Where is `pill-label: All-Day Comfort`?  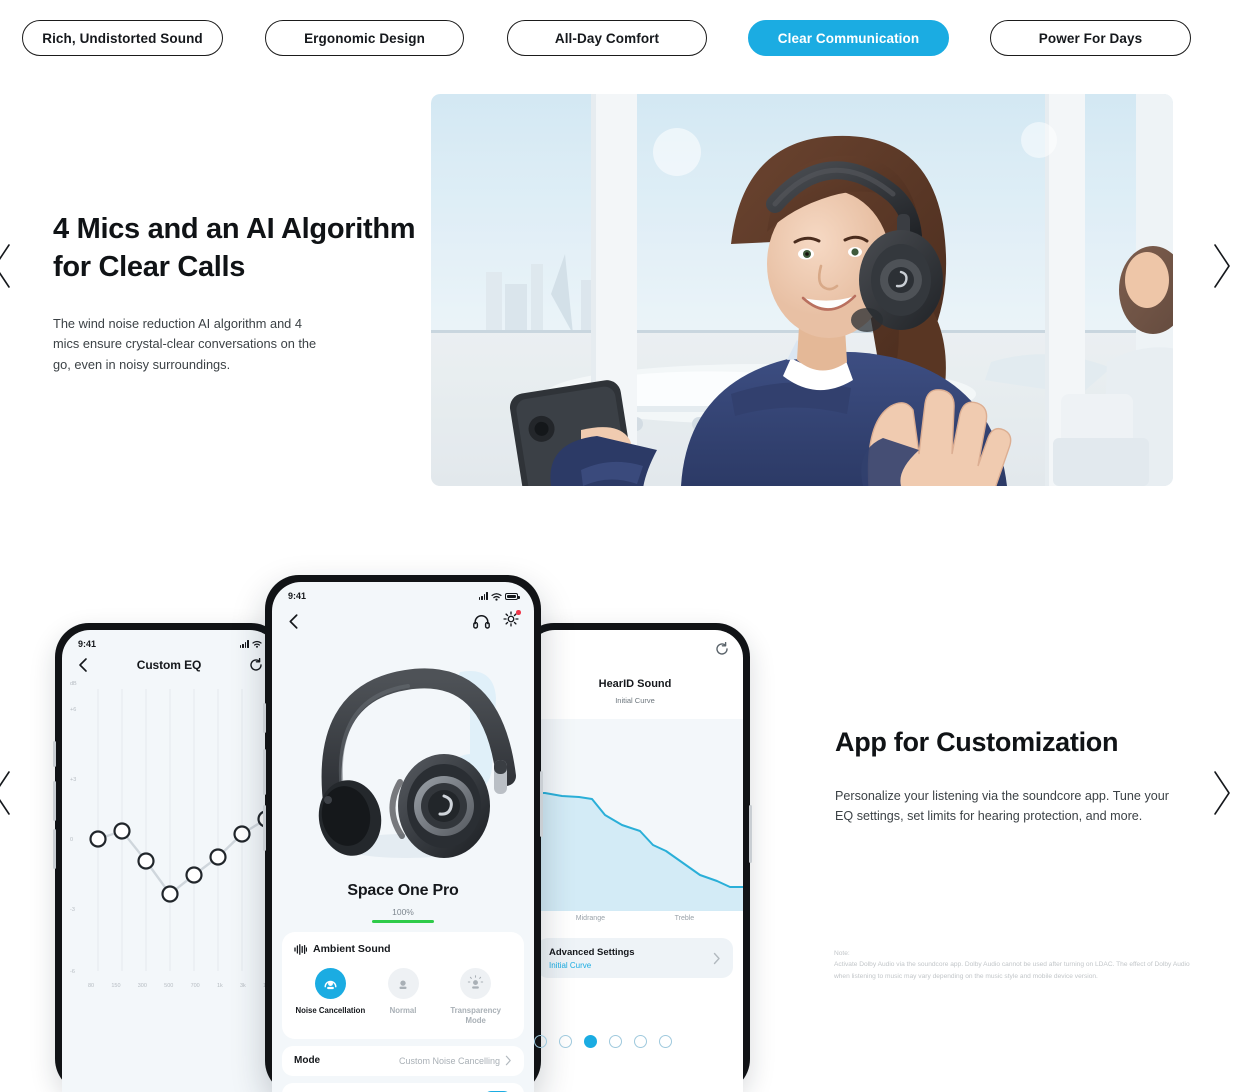 pill-label: All-Day Comfort is located at coordinates (607, 38).